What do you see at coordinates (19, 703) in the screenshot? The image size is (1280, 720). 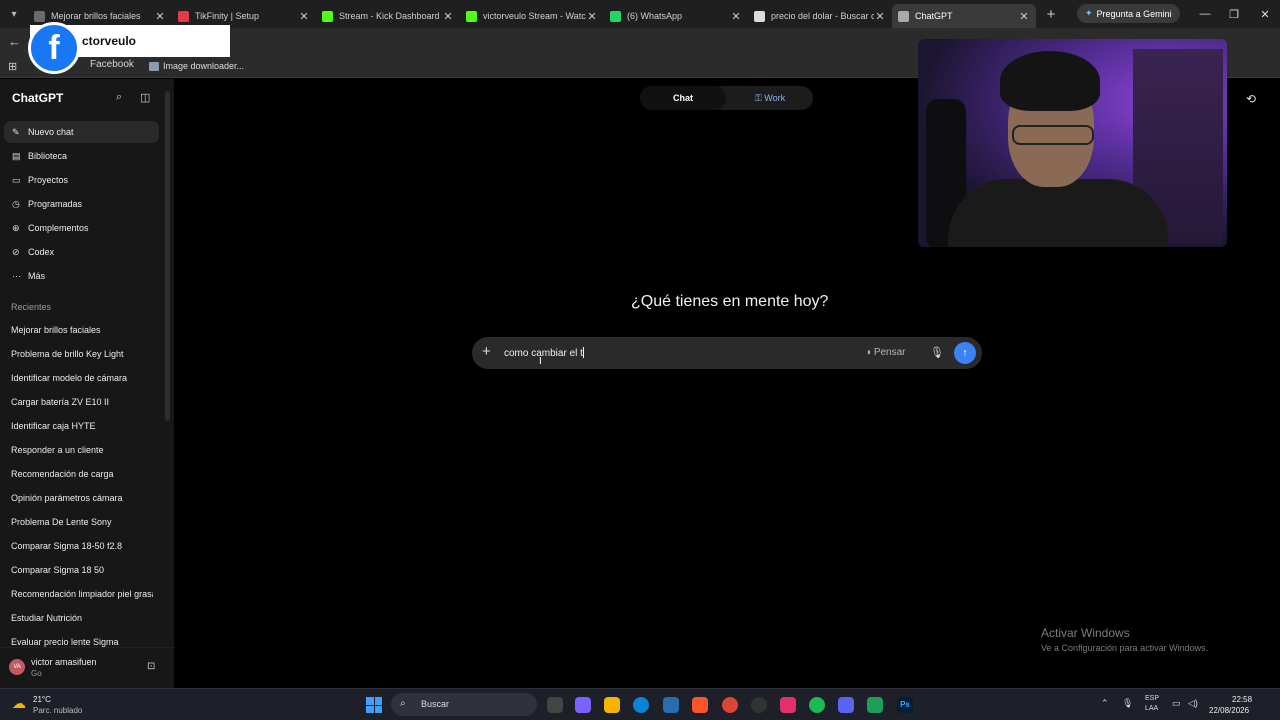 I see `weather-icon: ☁` at bounding box center [19, 703].